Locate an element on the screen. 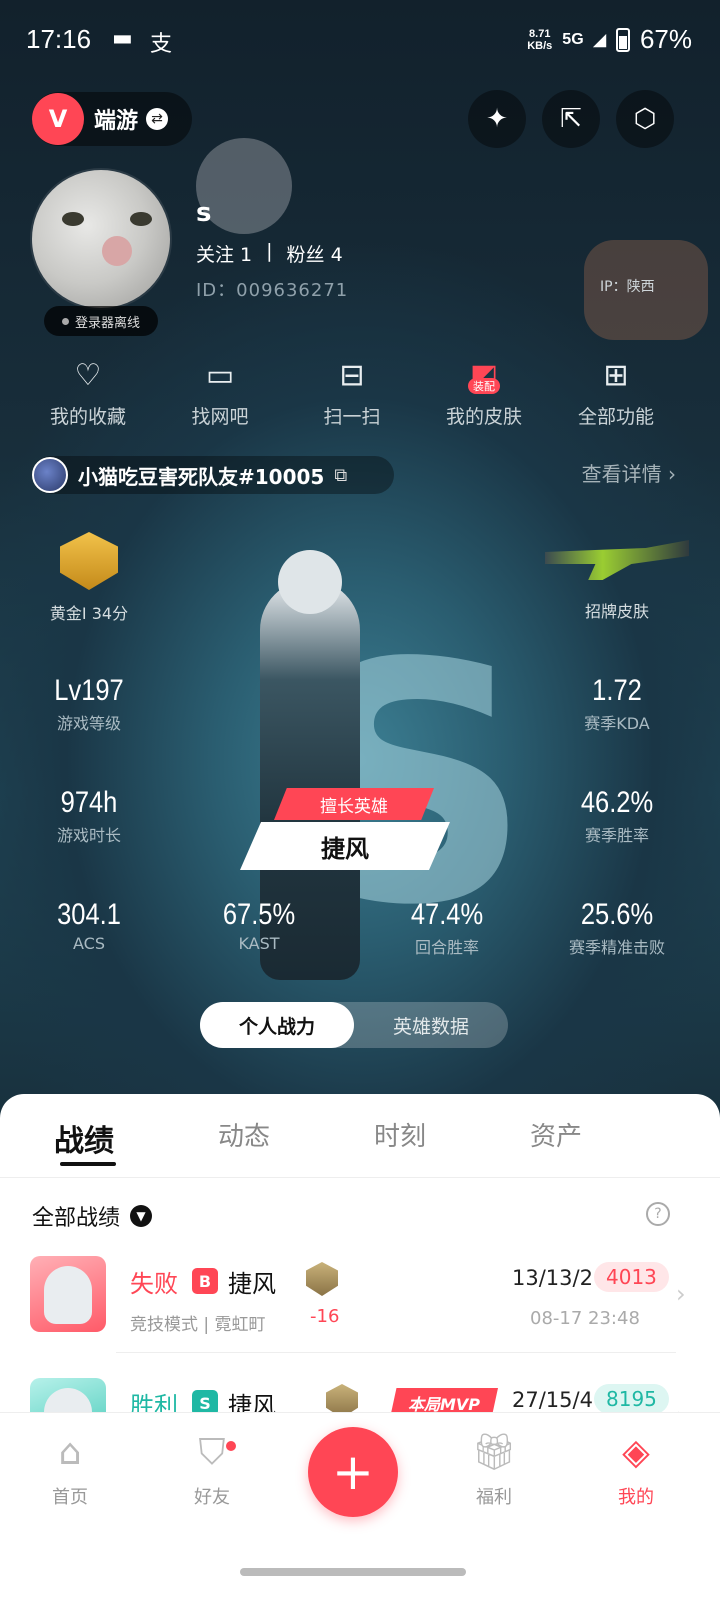 This screenshot has height=1600, width=720. match-result: 失败 is located at coordinates (154, 1284).